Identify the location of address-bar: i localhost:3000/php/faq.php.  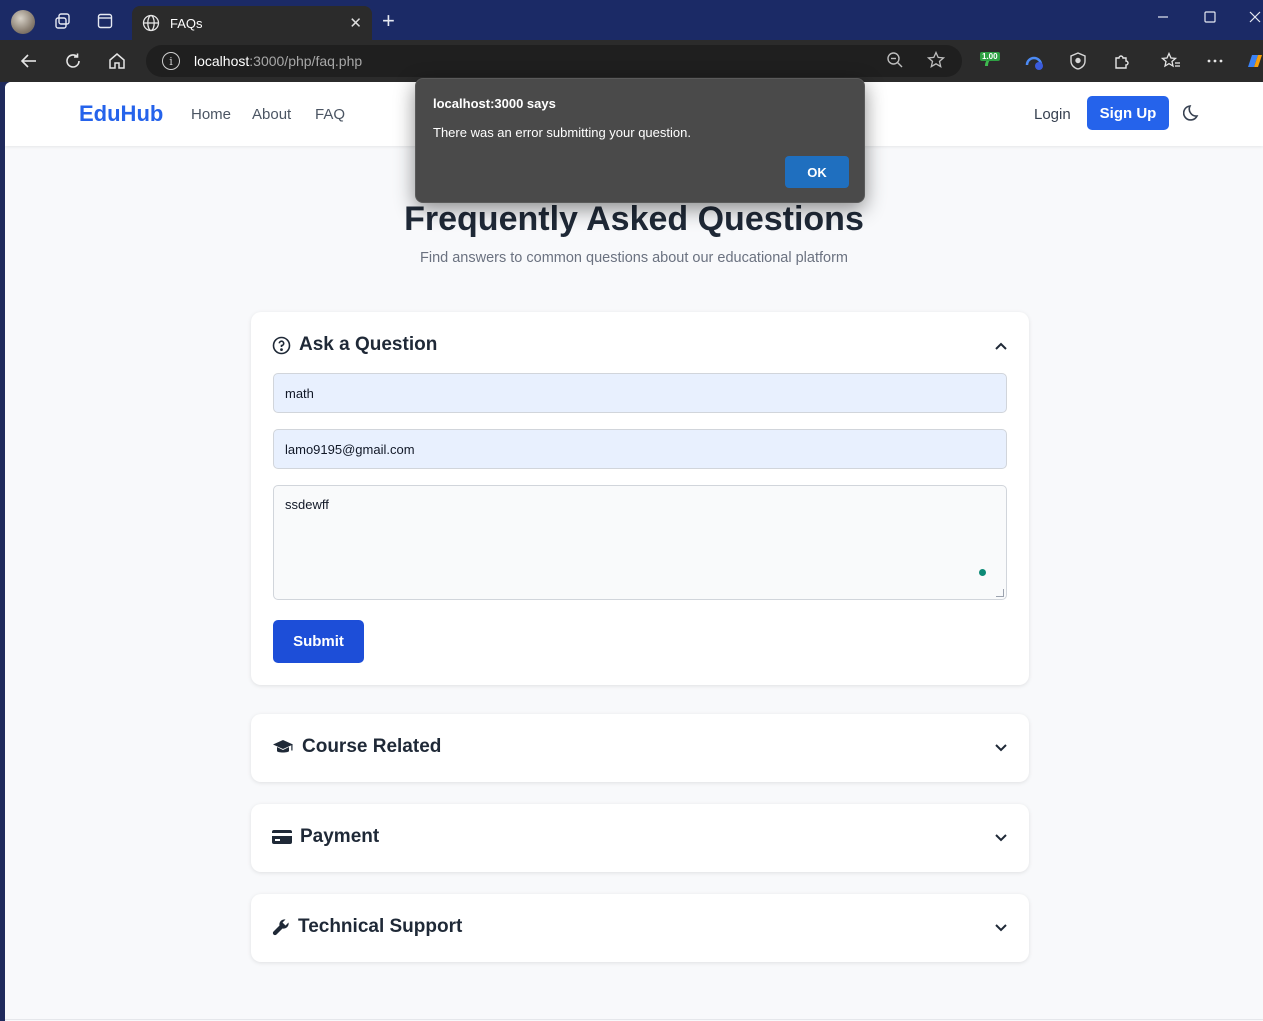
(554, 61).